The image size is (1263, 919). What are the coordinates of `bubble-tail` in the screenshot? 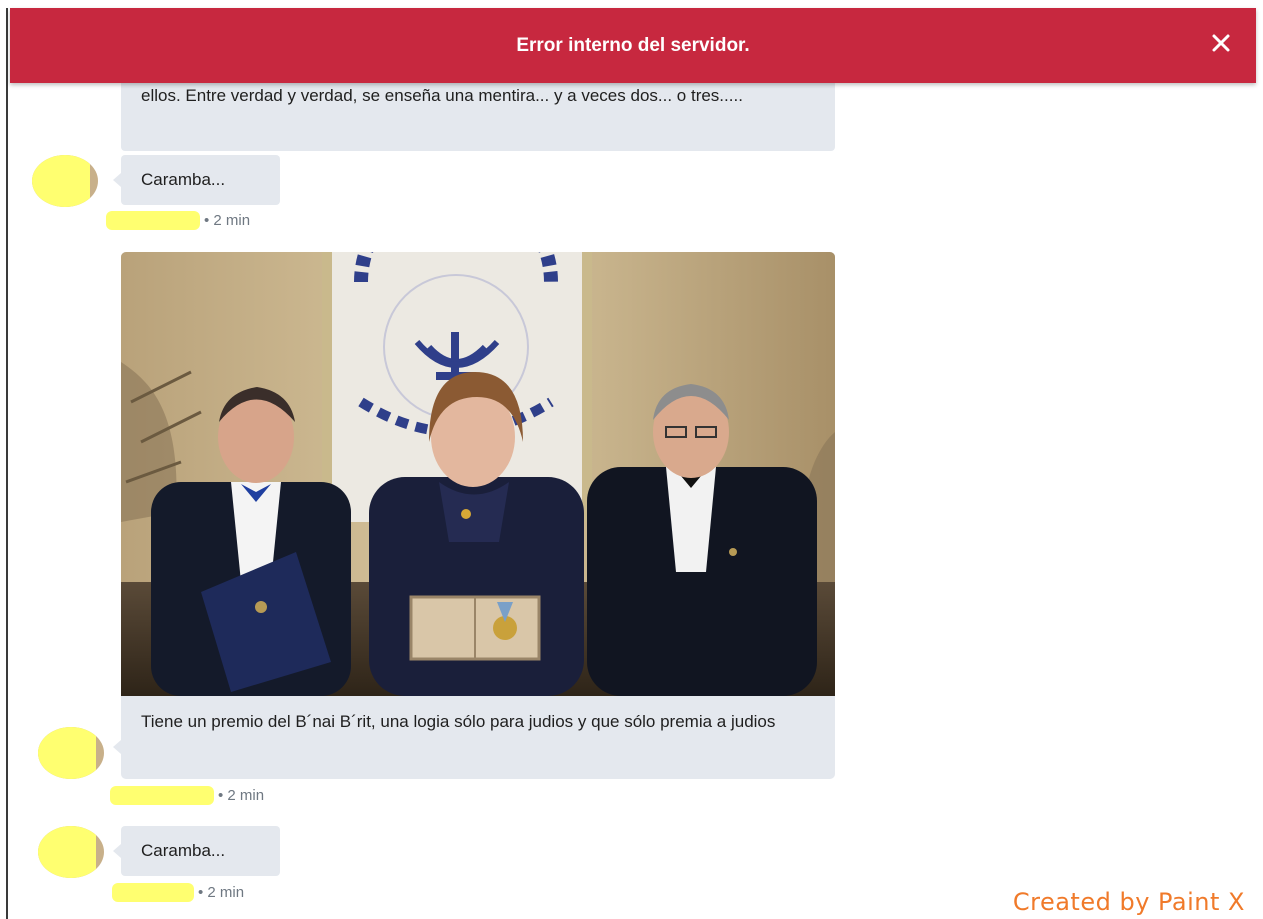 It's located at (117, 747).